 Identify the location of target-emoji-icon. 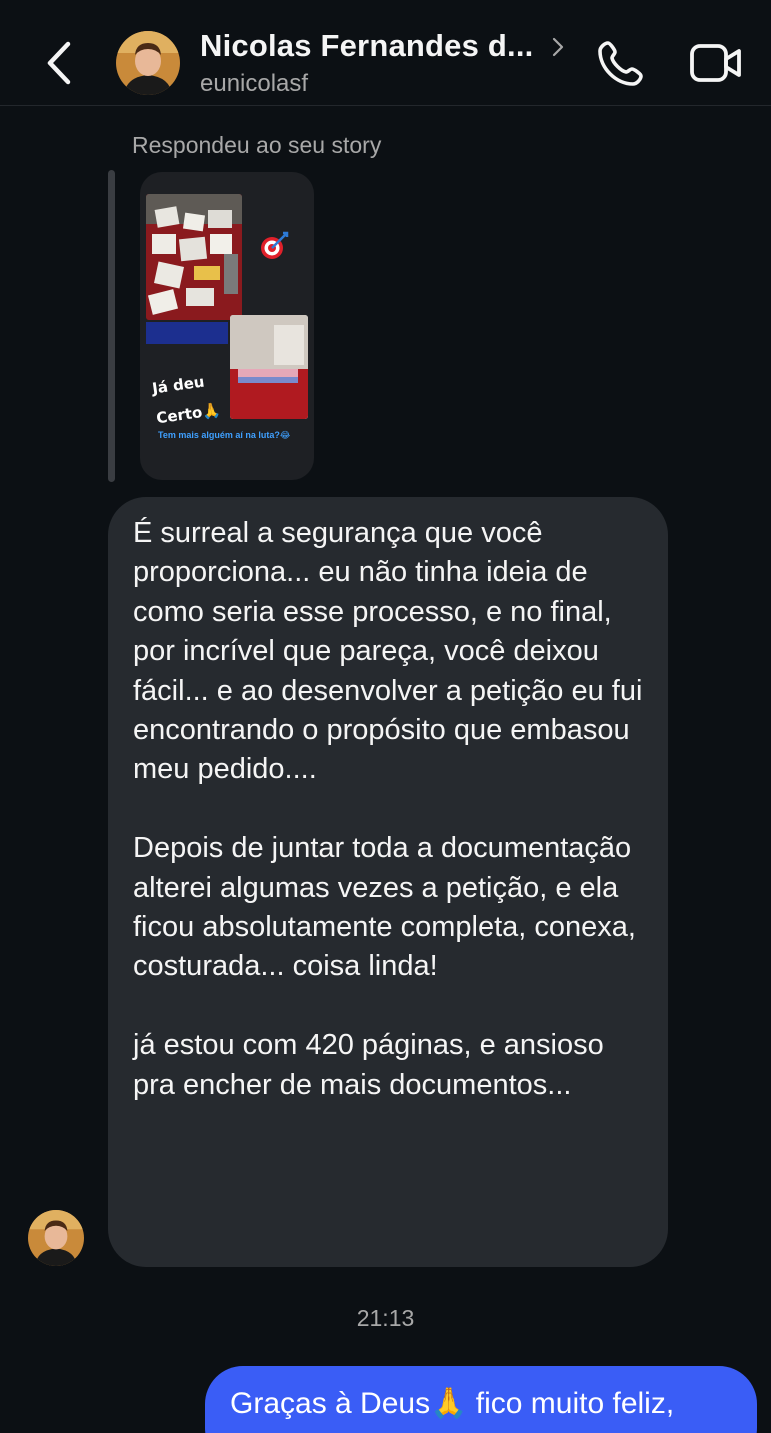
(275, 245).